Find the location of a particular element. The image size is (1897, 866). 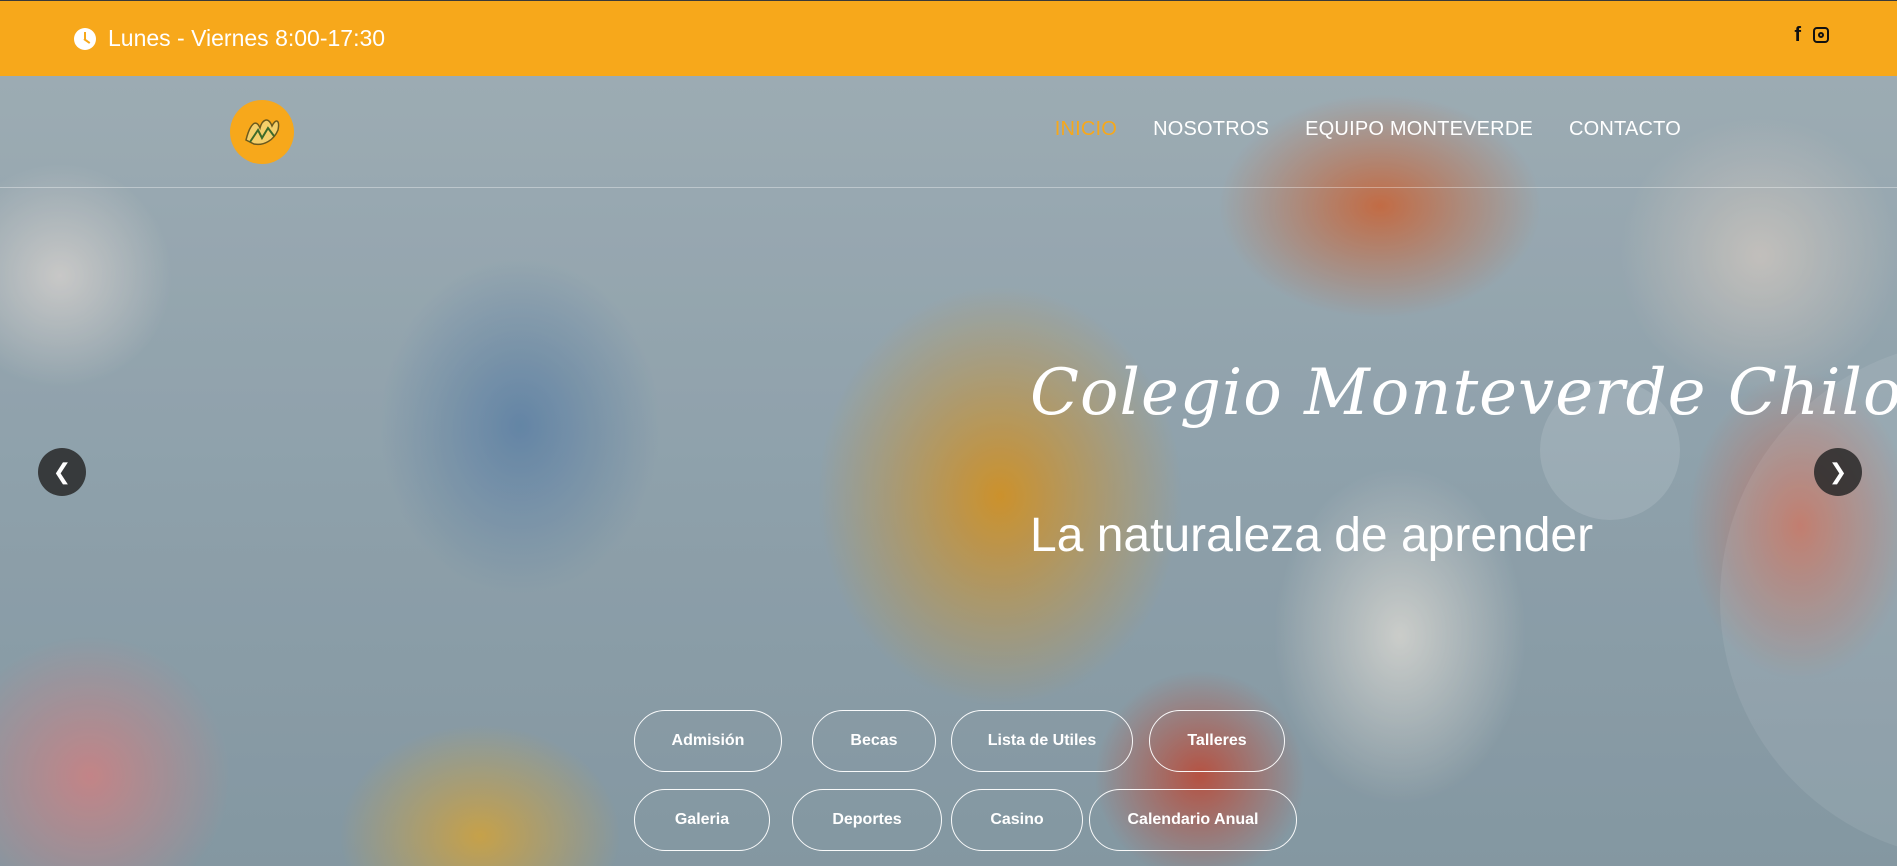

calendario-anual-button: Calendario Anual is located at coordinates (1193, 820).